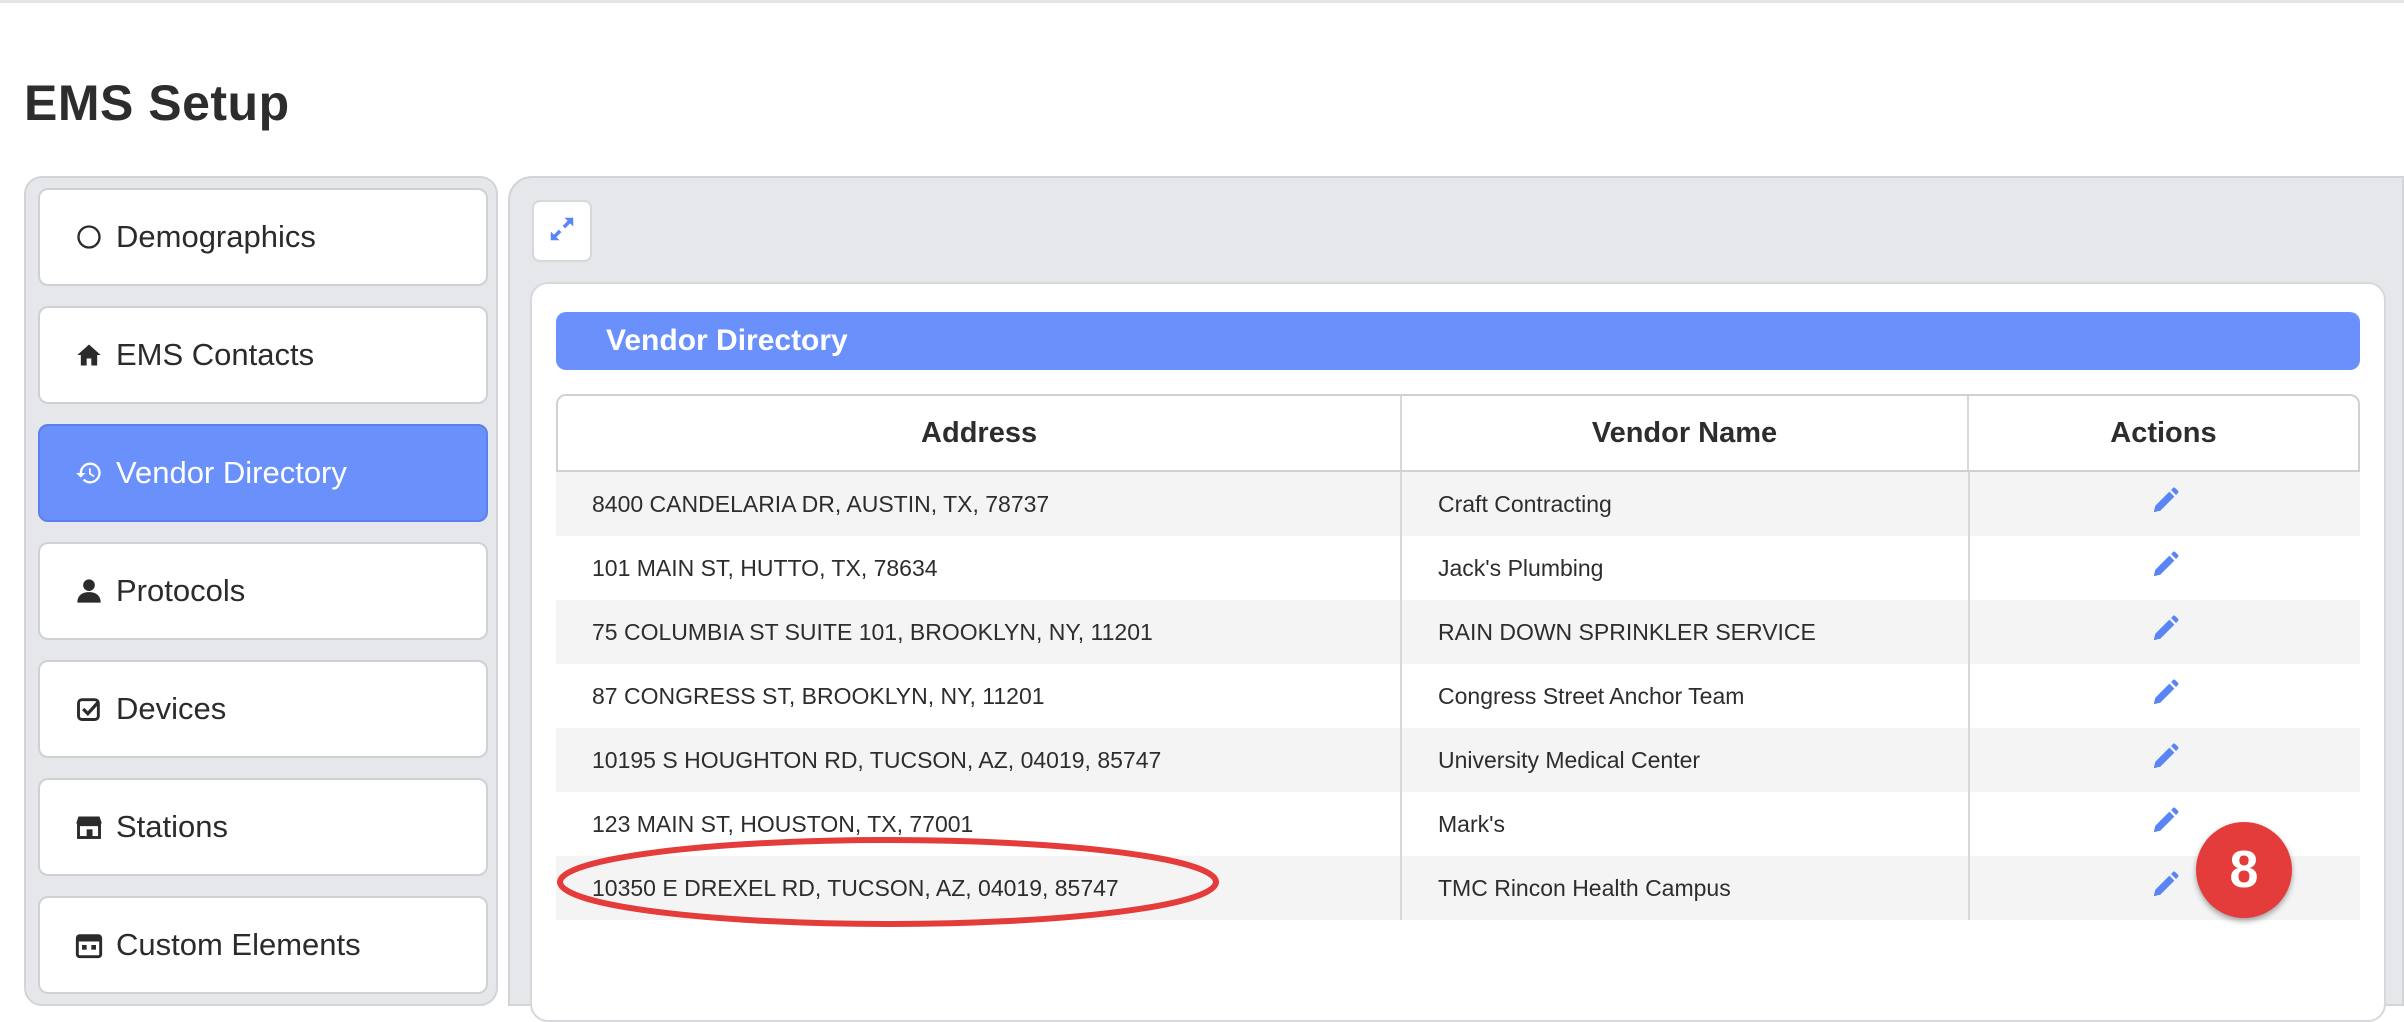 Image resolution: width=2404 pixels, height=1022 pixels. What do you see at coordinates (1202, 1) in the screenshot?
I see `top-border` at bounding box center [1202, 1].